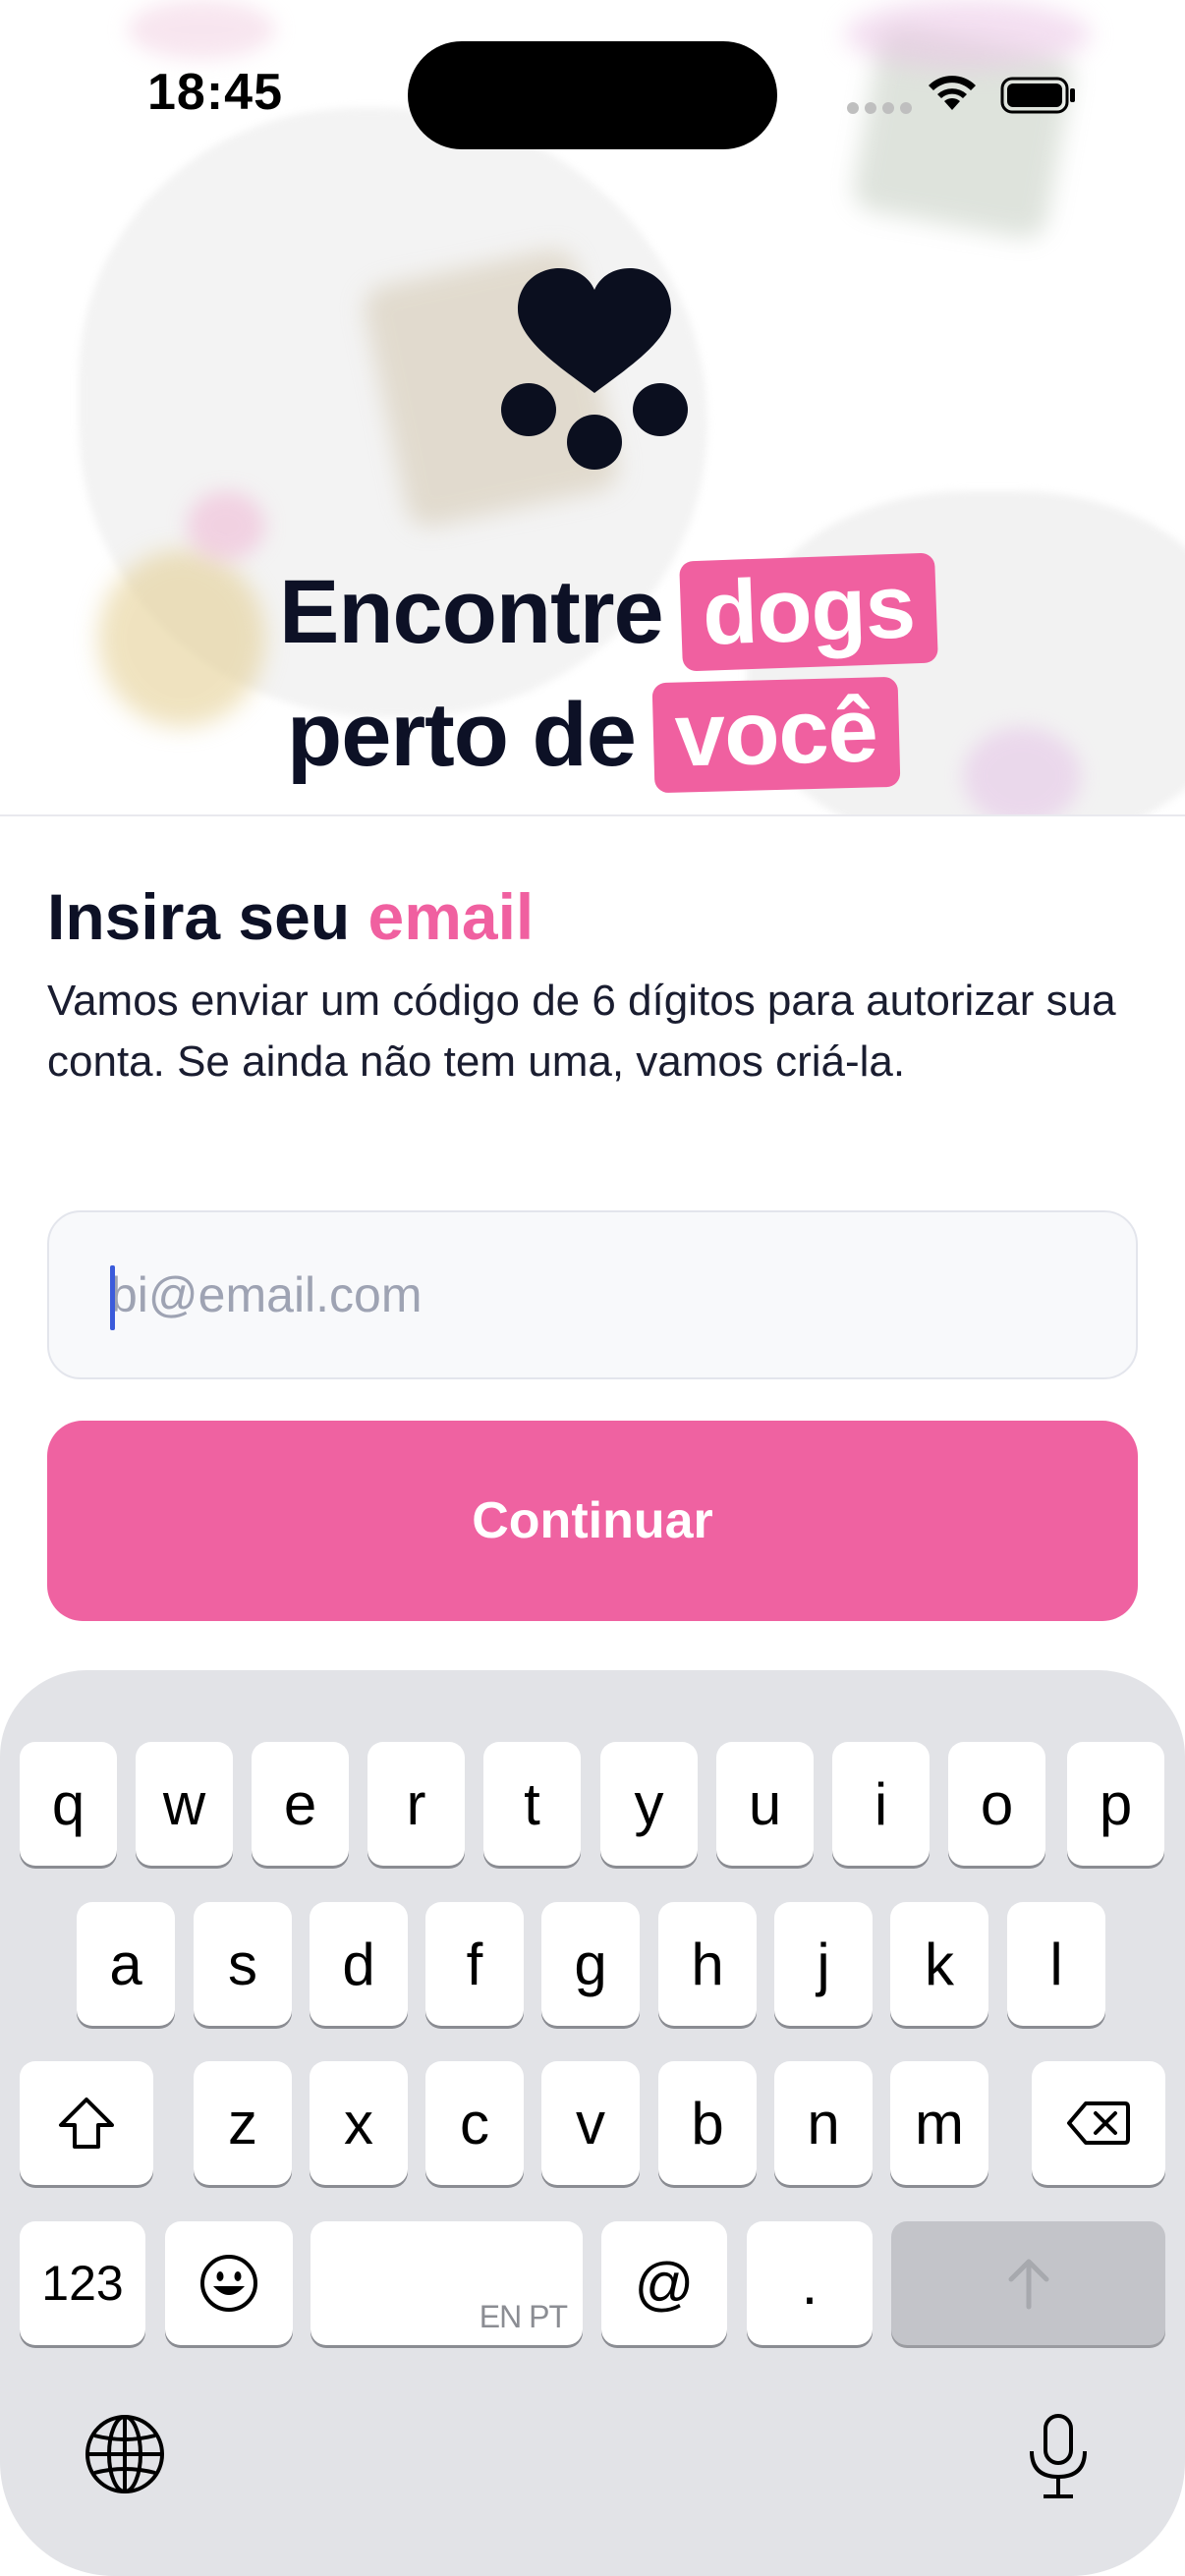 The width and height of the screenshot is (1185, 2576). What do you see at coordinates (532, 1804) in the screenshot?
I see `key-t: t` at bounding box center [532, 1804].